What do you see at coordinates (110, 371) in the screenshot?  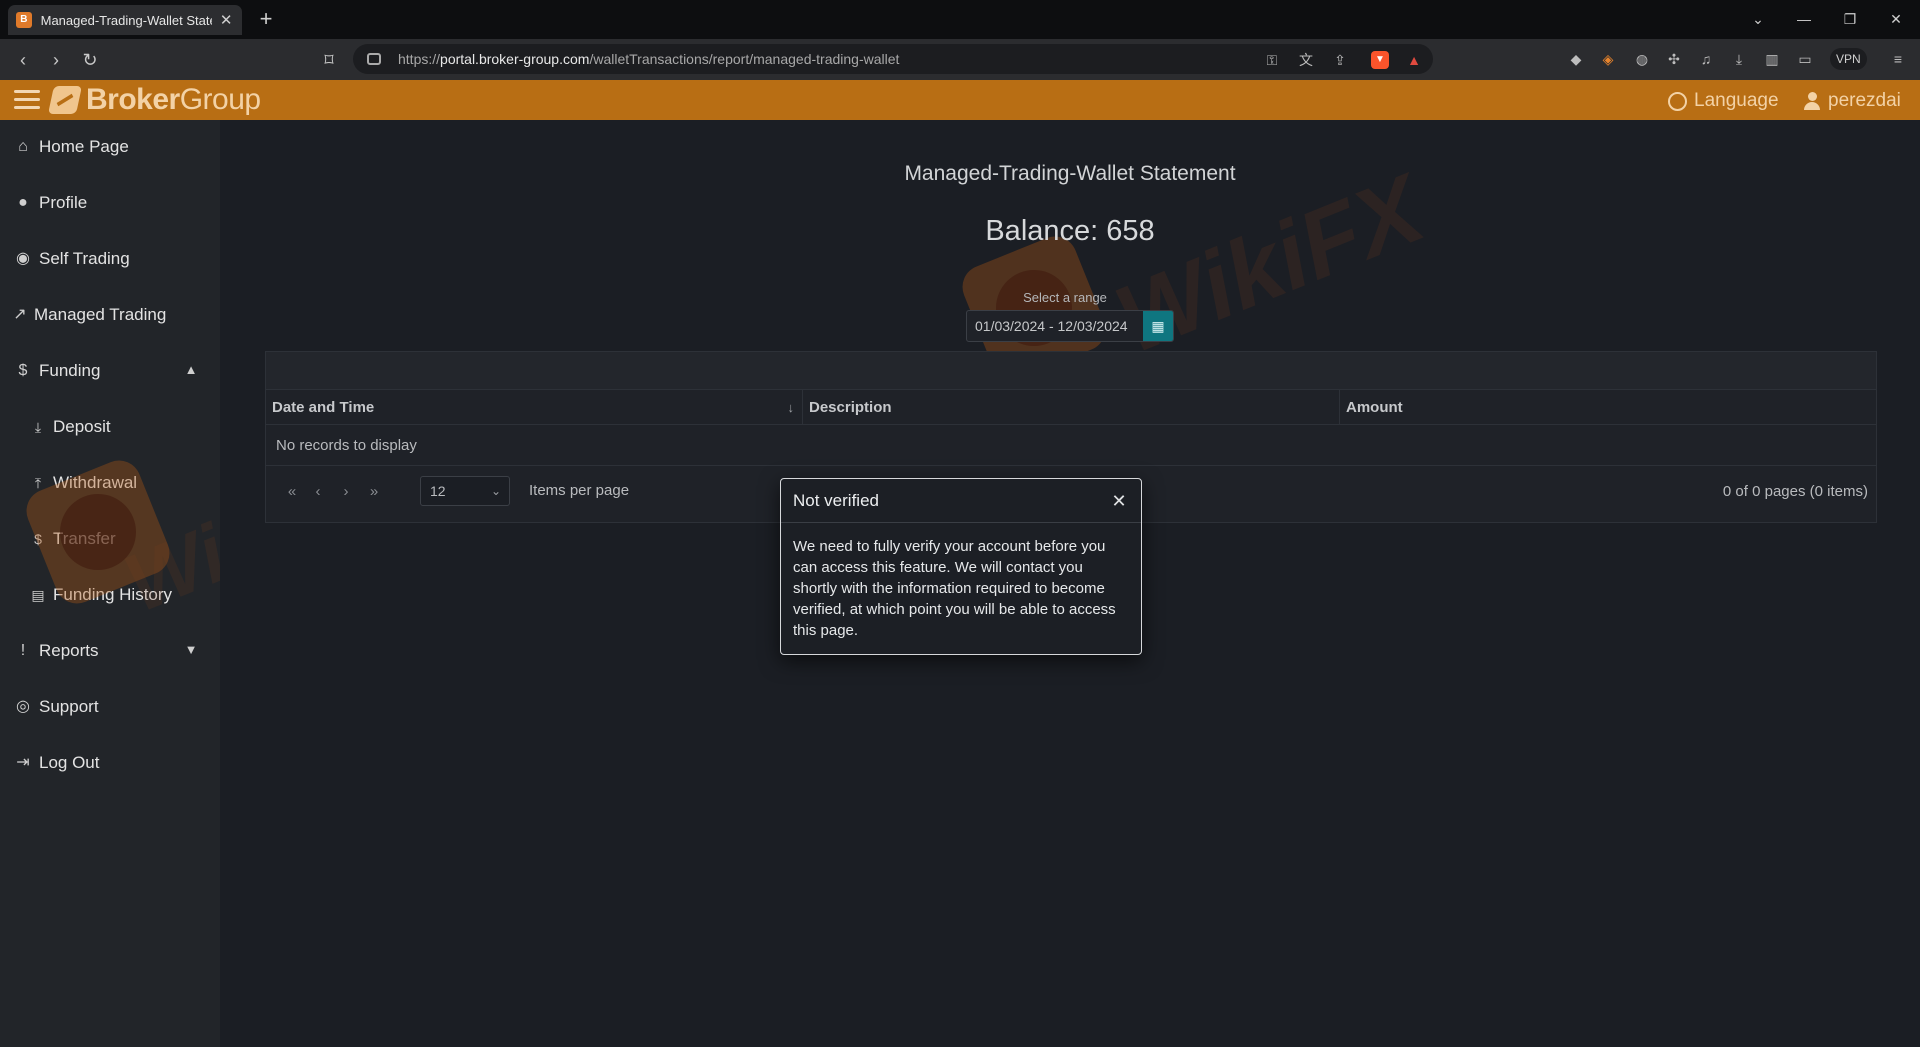 I see `sidebar-item-funding: $ Funding ▲` at bounding box center [110, 371].